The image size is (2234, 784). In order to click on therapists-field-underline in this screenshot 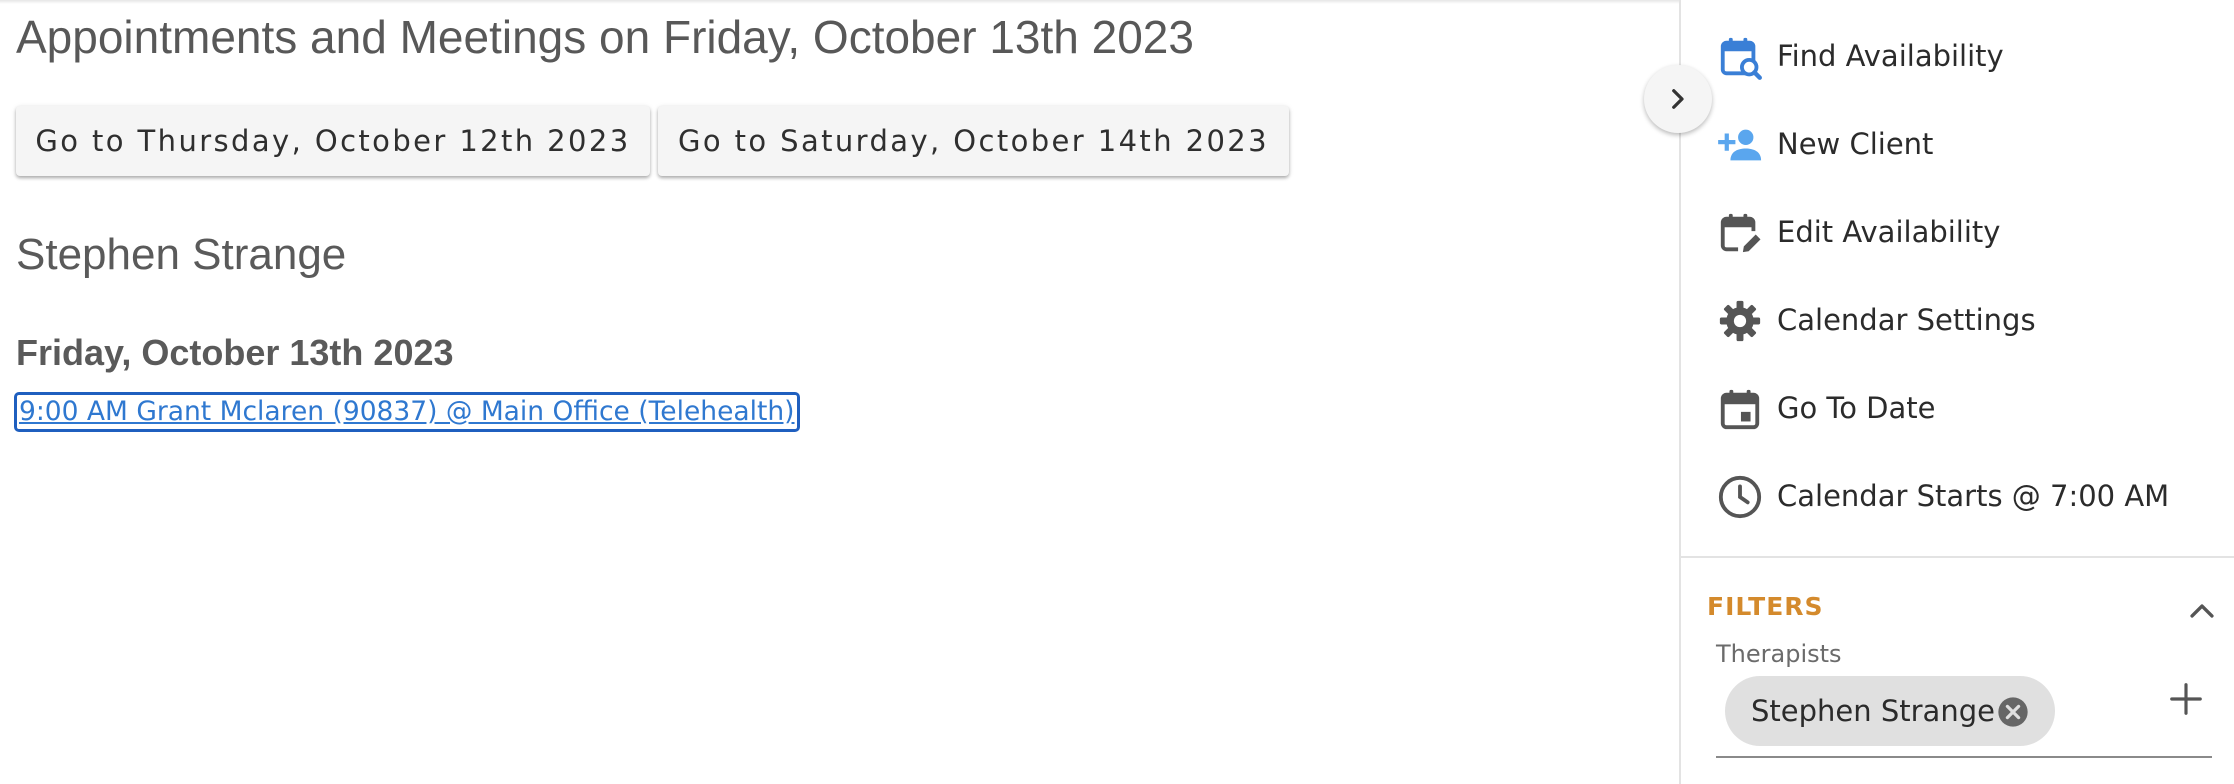, I will do `click(1964, 757)`.